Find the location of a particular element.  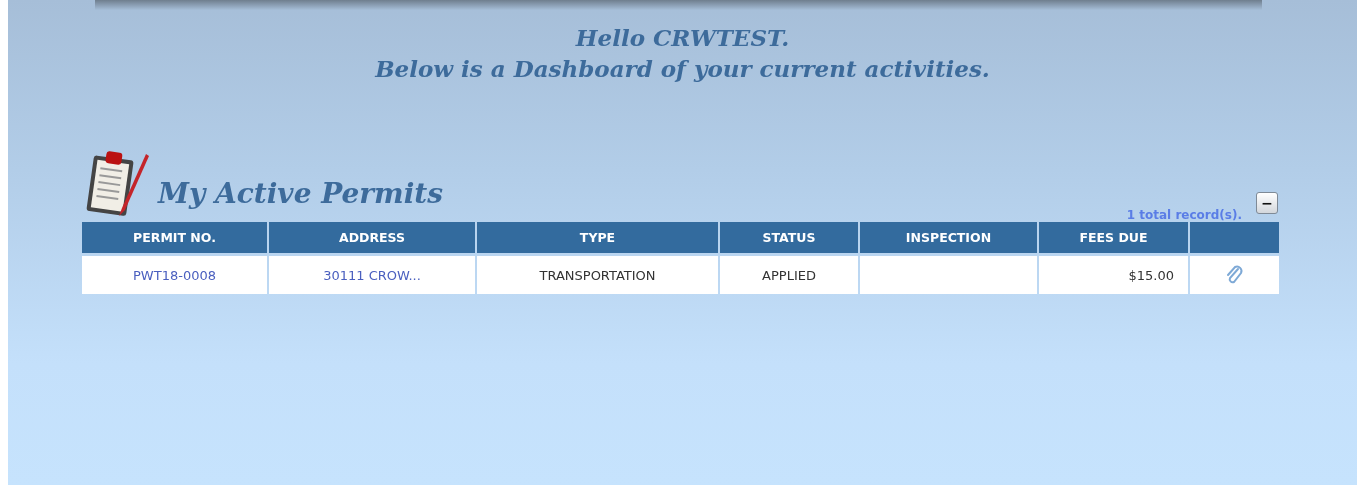

column-header: FEES DUE is located at coordinates (1113, 237).